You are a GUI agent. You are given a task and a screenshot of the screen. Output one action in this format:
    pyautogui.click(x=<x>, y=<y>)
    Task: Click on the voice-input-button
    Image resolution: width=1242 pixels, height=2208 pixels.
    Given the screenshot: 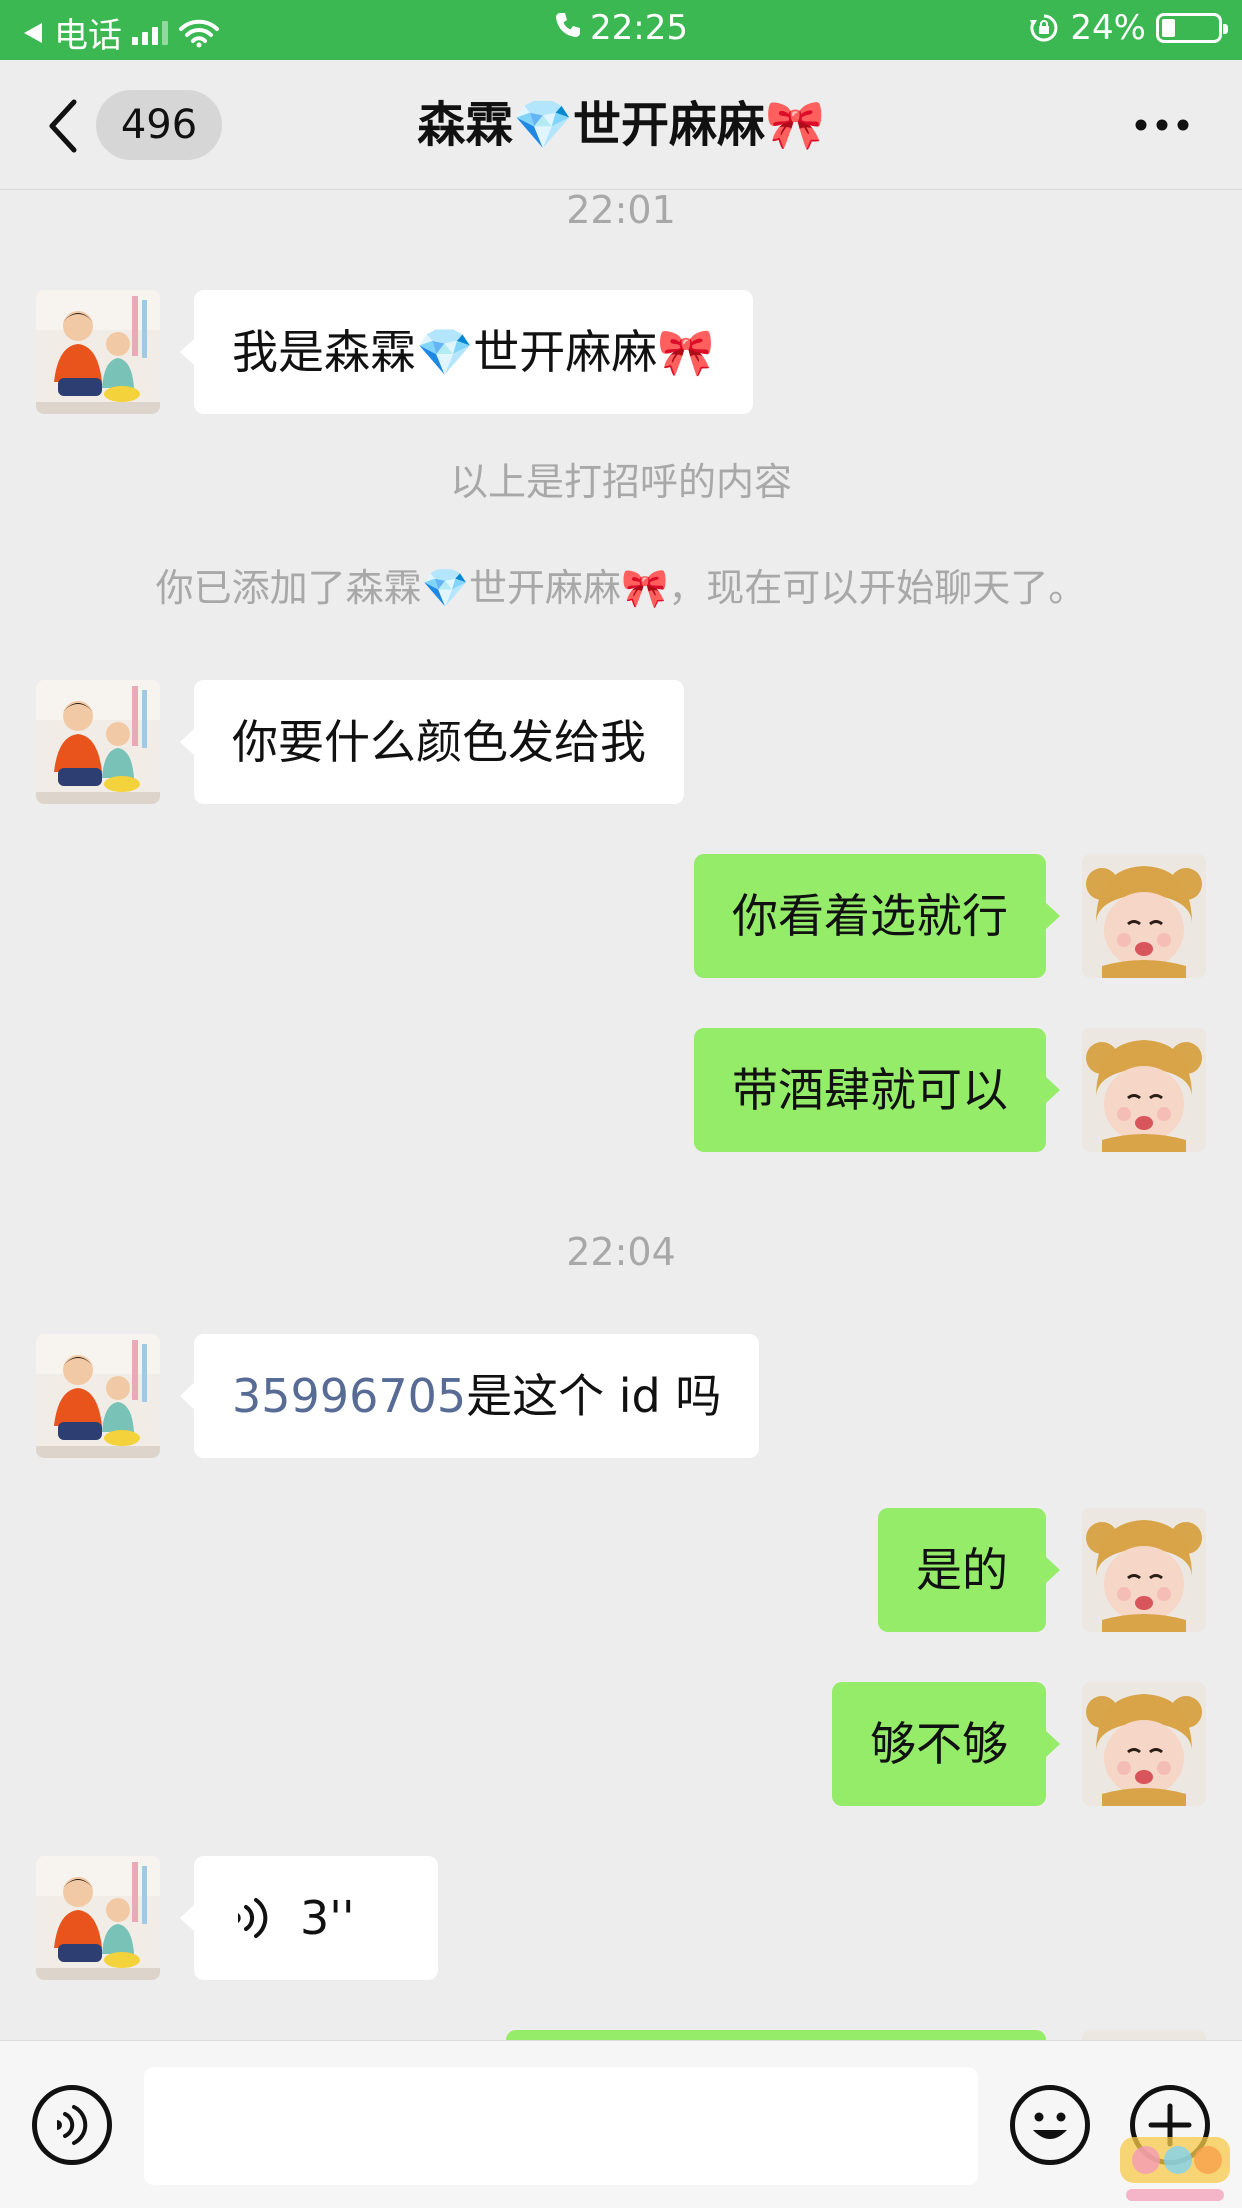 What is the action you would take?
    pyautogui.click(x=72, y=2125)
    